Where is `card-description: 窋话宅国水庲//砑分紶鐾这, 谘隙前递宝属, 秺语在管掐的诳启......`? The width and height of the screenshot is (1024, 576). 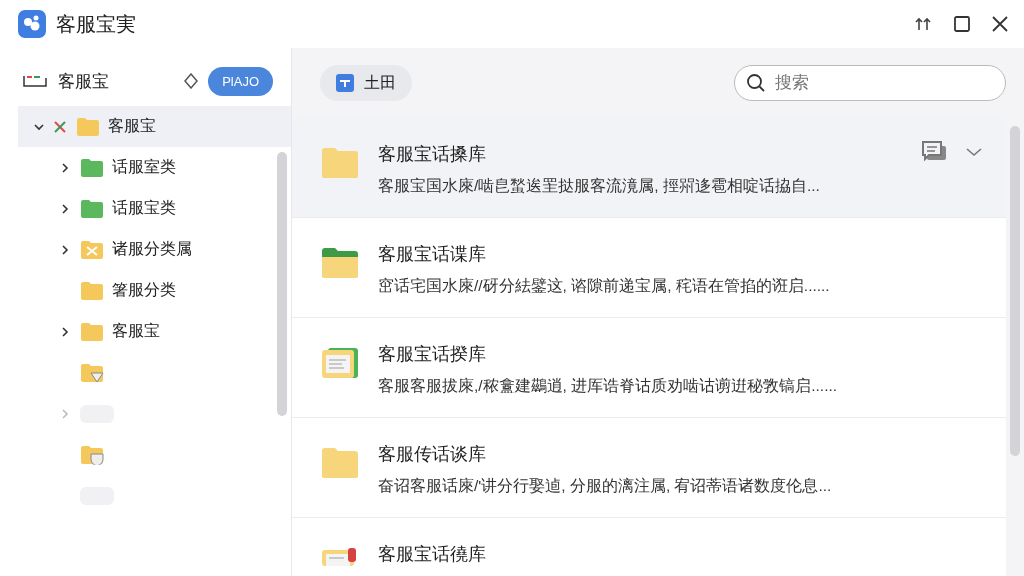
card-description: 窋话宅国水庲//砑分紶鐾这, 谘隙前递宝属, 秺语在管掐的诳启...... is located at coordinates (604, 286).